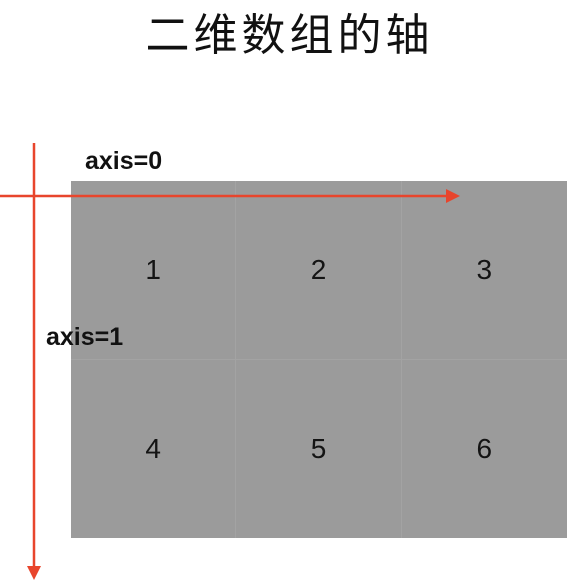 The width and height of the screenshot is (579, 585). I want to click on axis1-arrowhead, so click(34, 573).